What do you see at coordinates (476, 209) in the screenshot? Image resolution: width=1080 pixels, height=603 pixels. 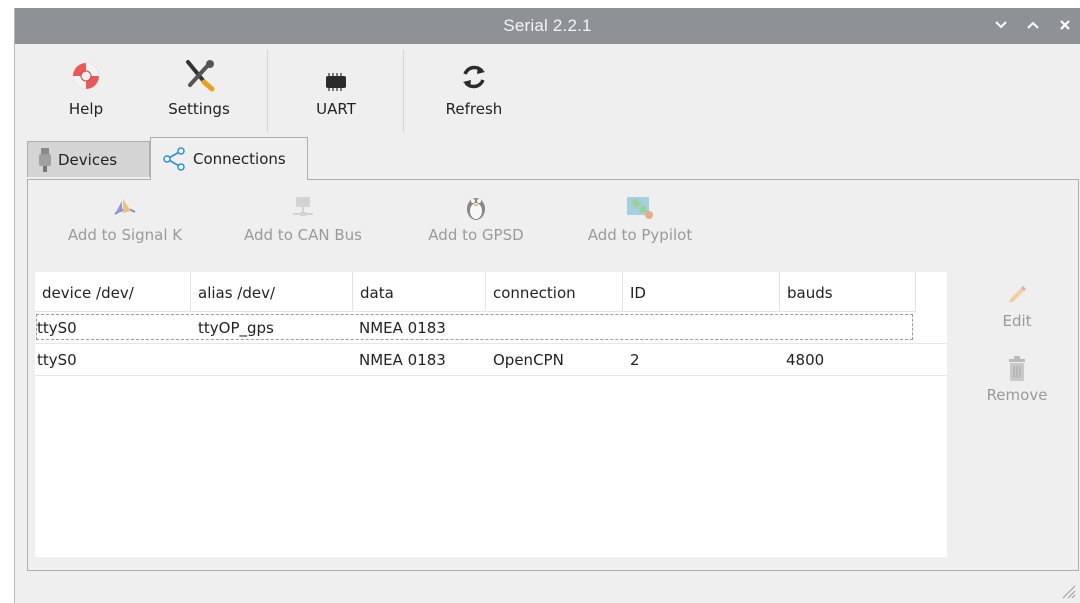 I see `penguin-icon` at bounding box center [476, 209].